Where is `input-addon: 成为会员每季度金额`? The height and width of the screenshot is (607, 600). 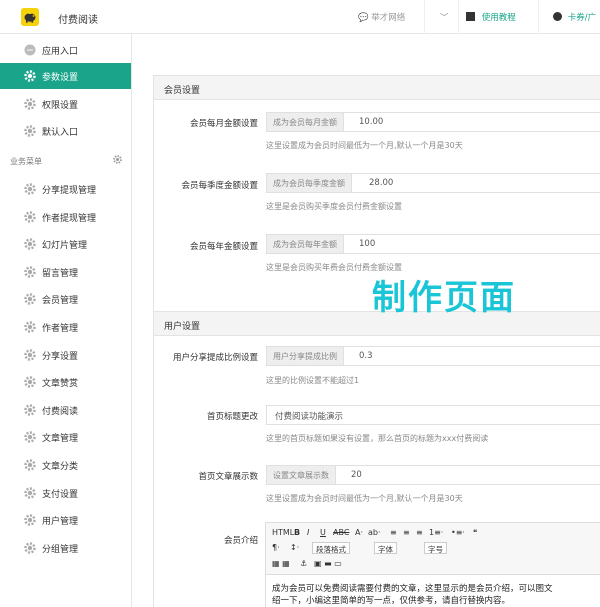 input-addon: 成为会员每季度金额 is located at coordinates (309, 183).